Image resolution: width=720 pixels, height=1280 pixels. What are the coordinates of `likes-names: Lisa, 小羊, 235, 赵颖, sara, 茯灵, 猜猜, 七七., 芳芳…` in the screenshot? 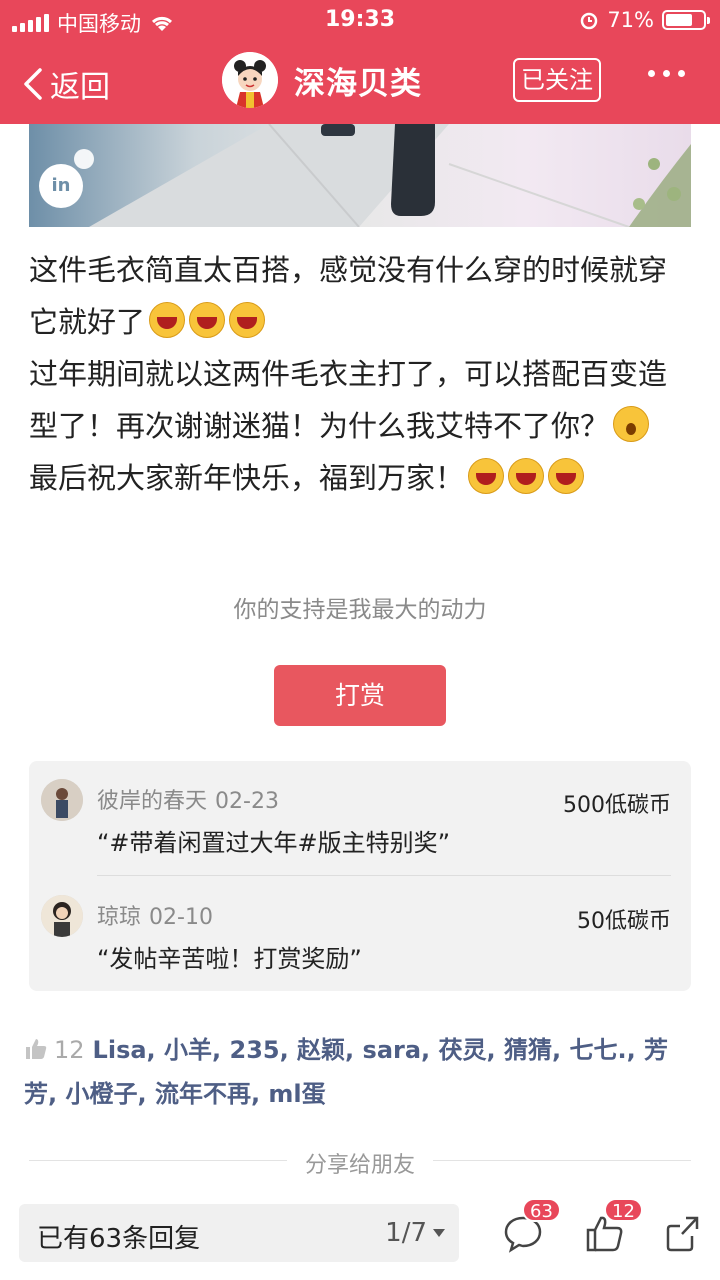 It's located at (346, 1072).